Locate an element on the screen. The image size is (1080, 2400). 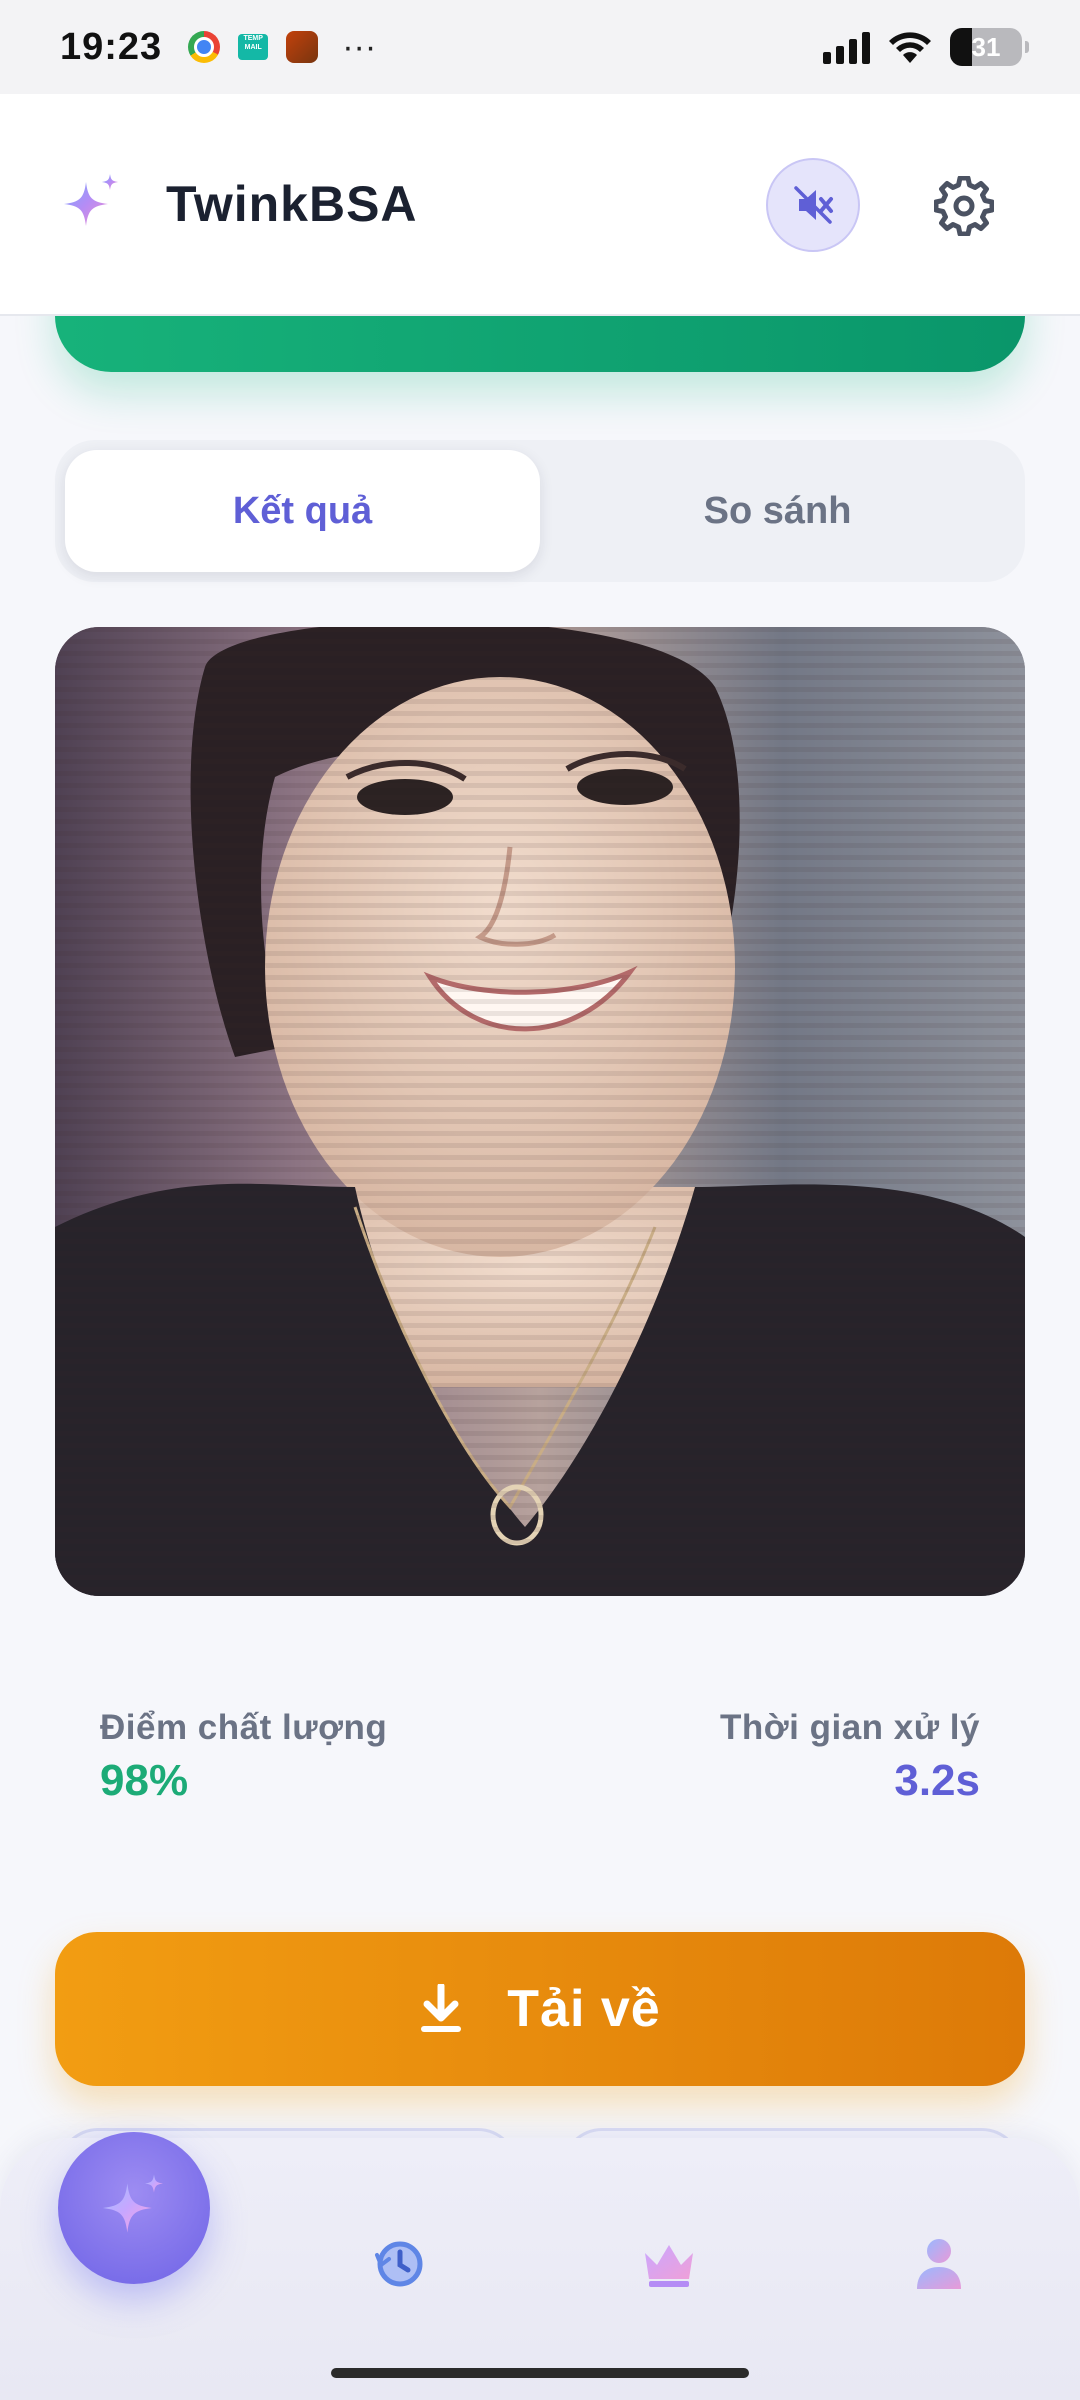
status-bar: 19:23 TEMP MAIL ··· 31 is located at coordinates (540, 47).